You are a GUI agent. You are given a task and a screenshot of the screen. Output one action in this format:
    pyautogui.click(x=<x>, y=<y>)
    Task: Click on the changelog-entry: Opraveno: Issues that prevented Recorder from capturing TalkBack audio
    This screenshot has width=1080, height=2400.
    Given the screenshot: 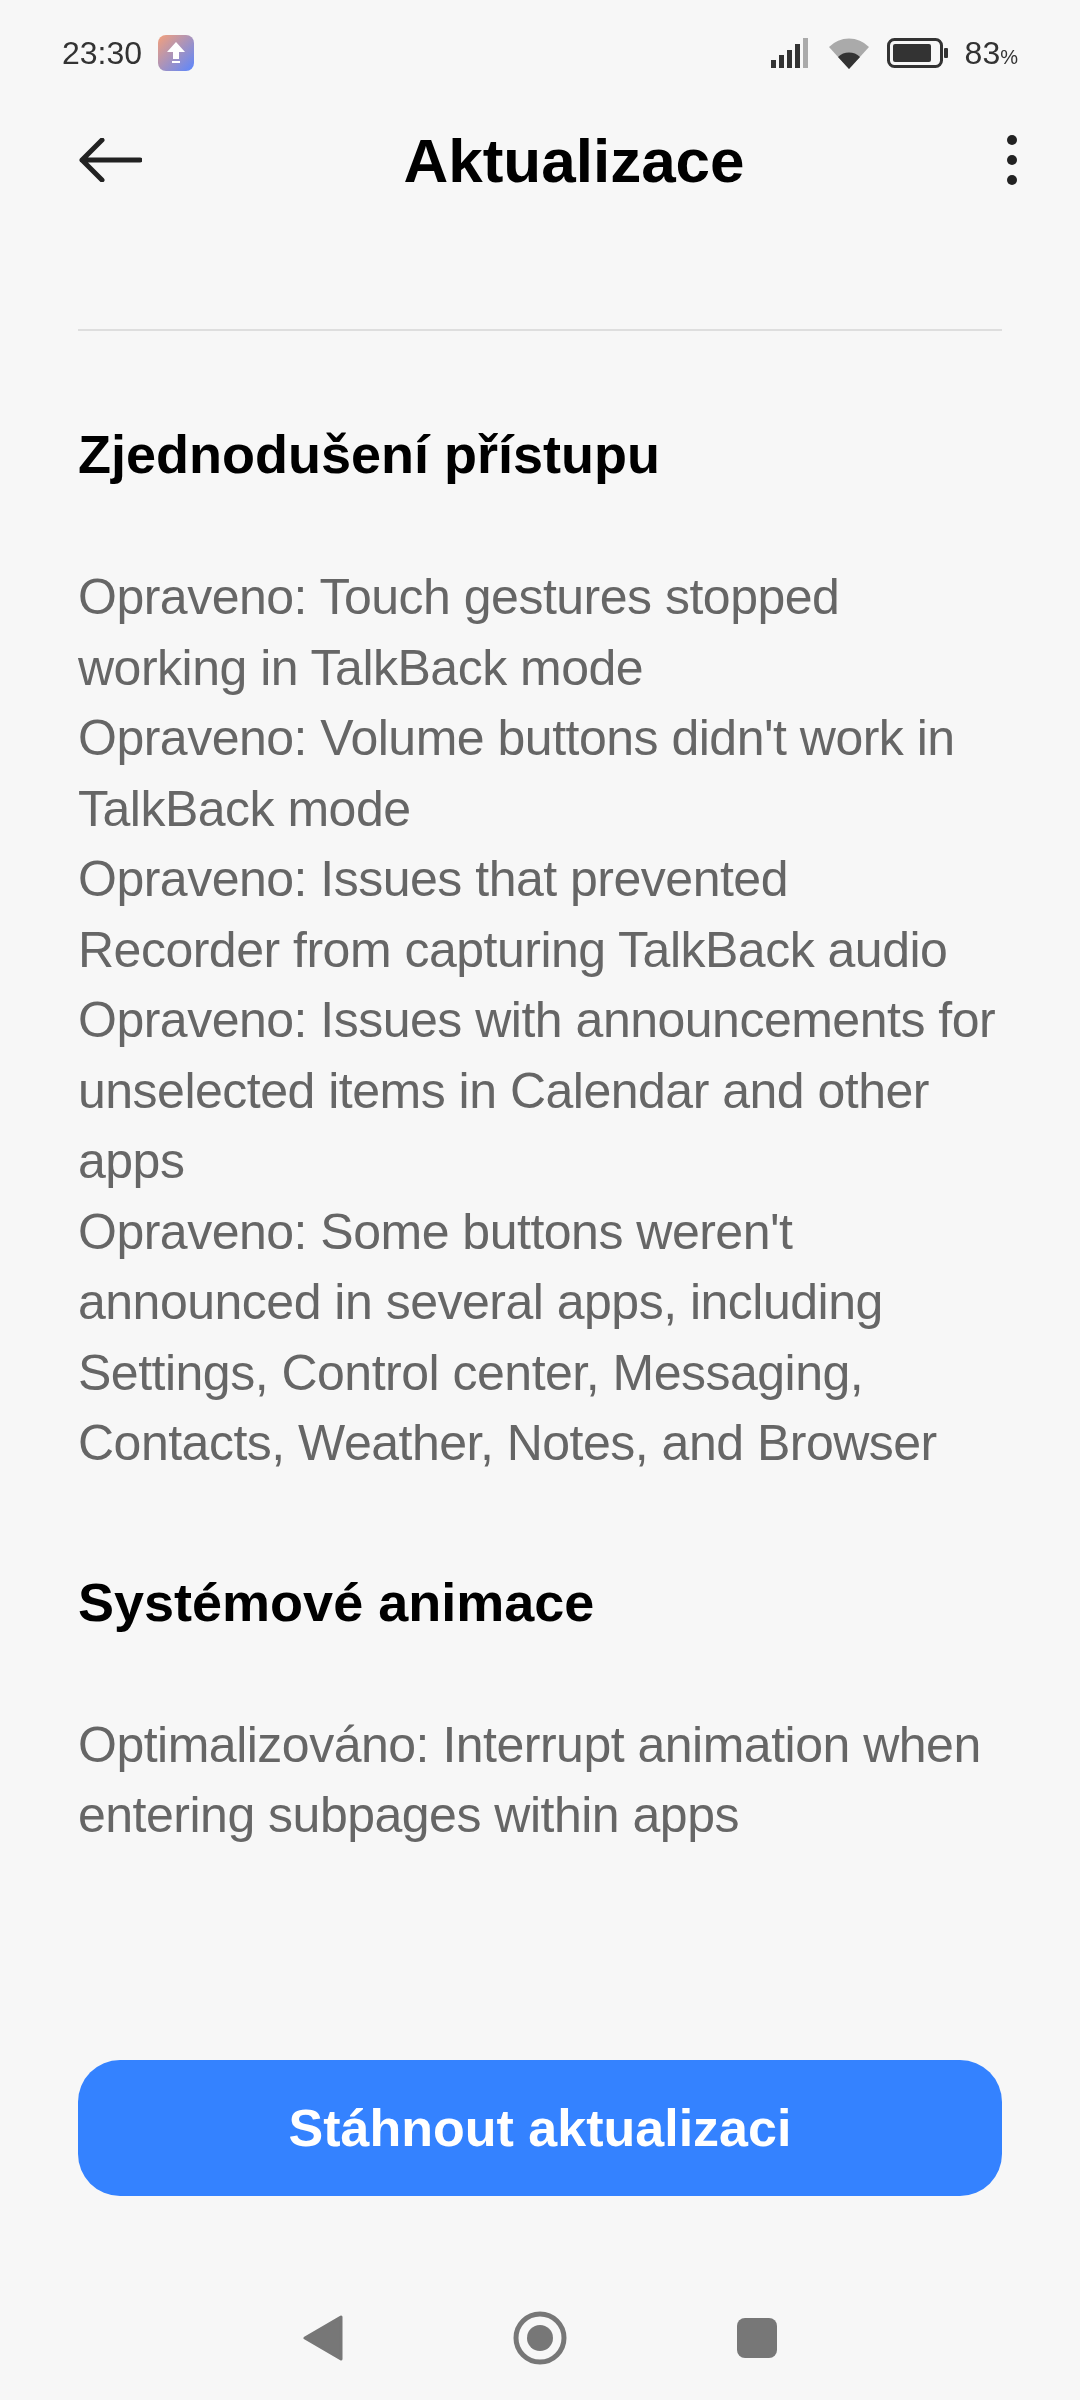 What is the action you would take?
    pyautogui.click(x=513, y=915)
    